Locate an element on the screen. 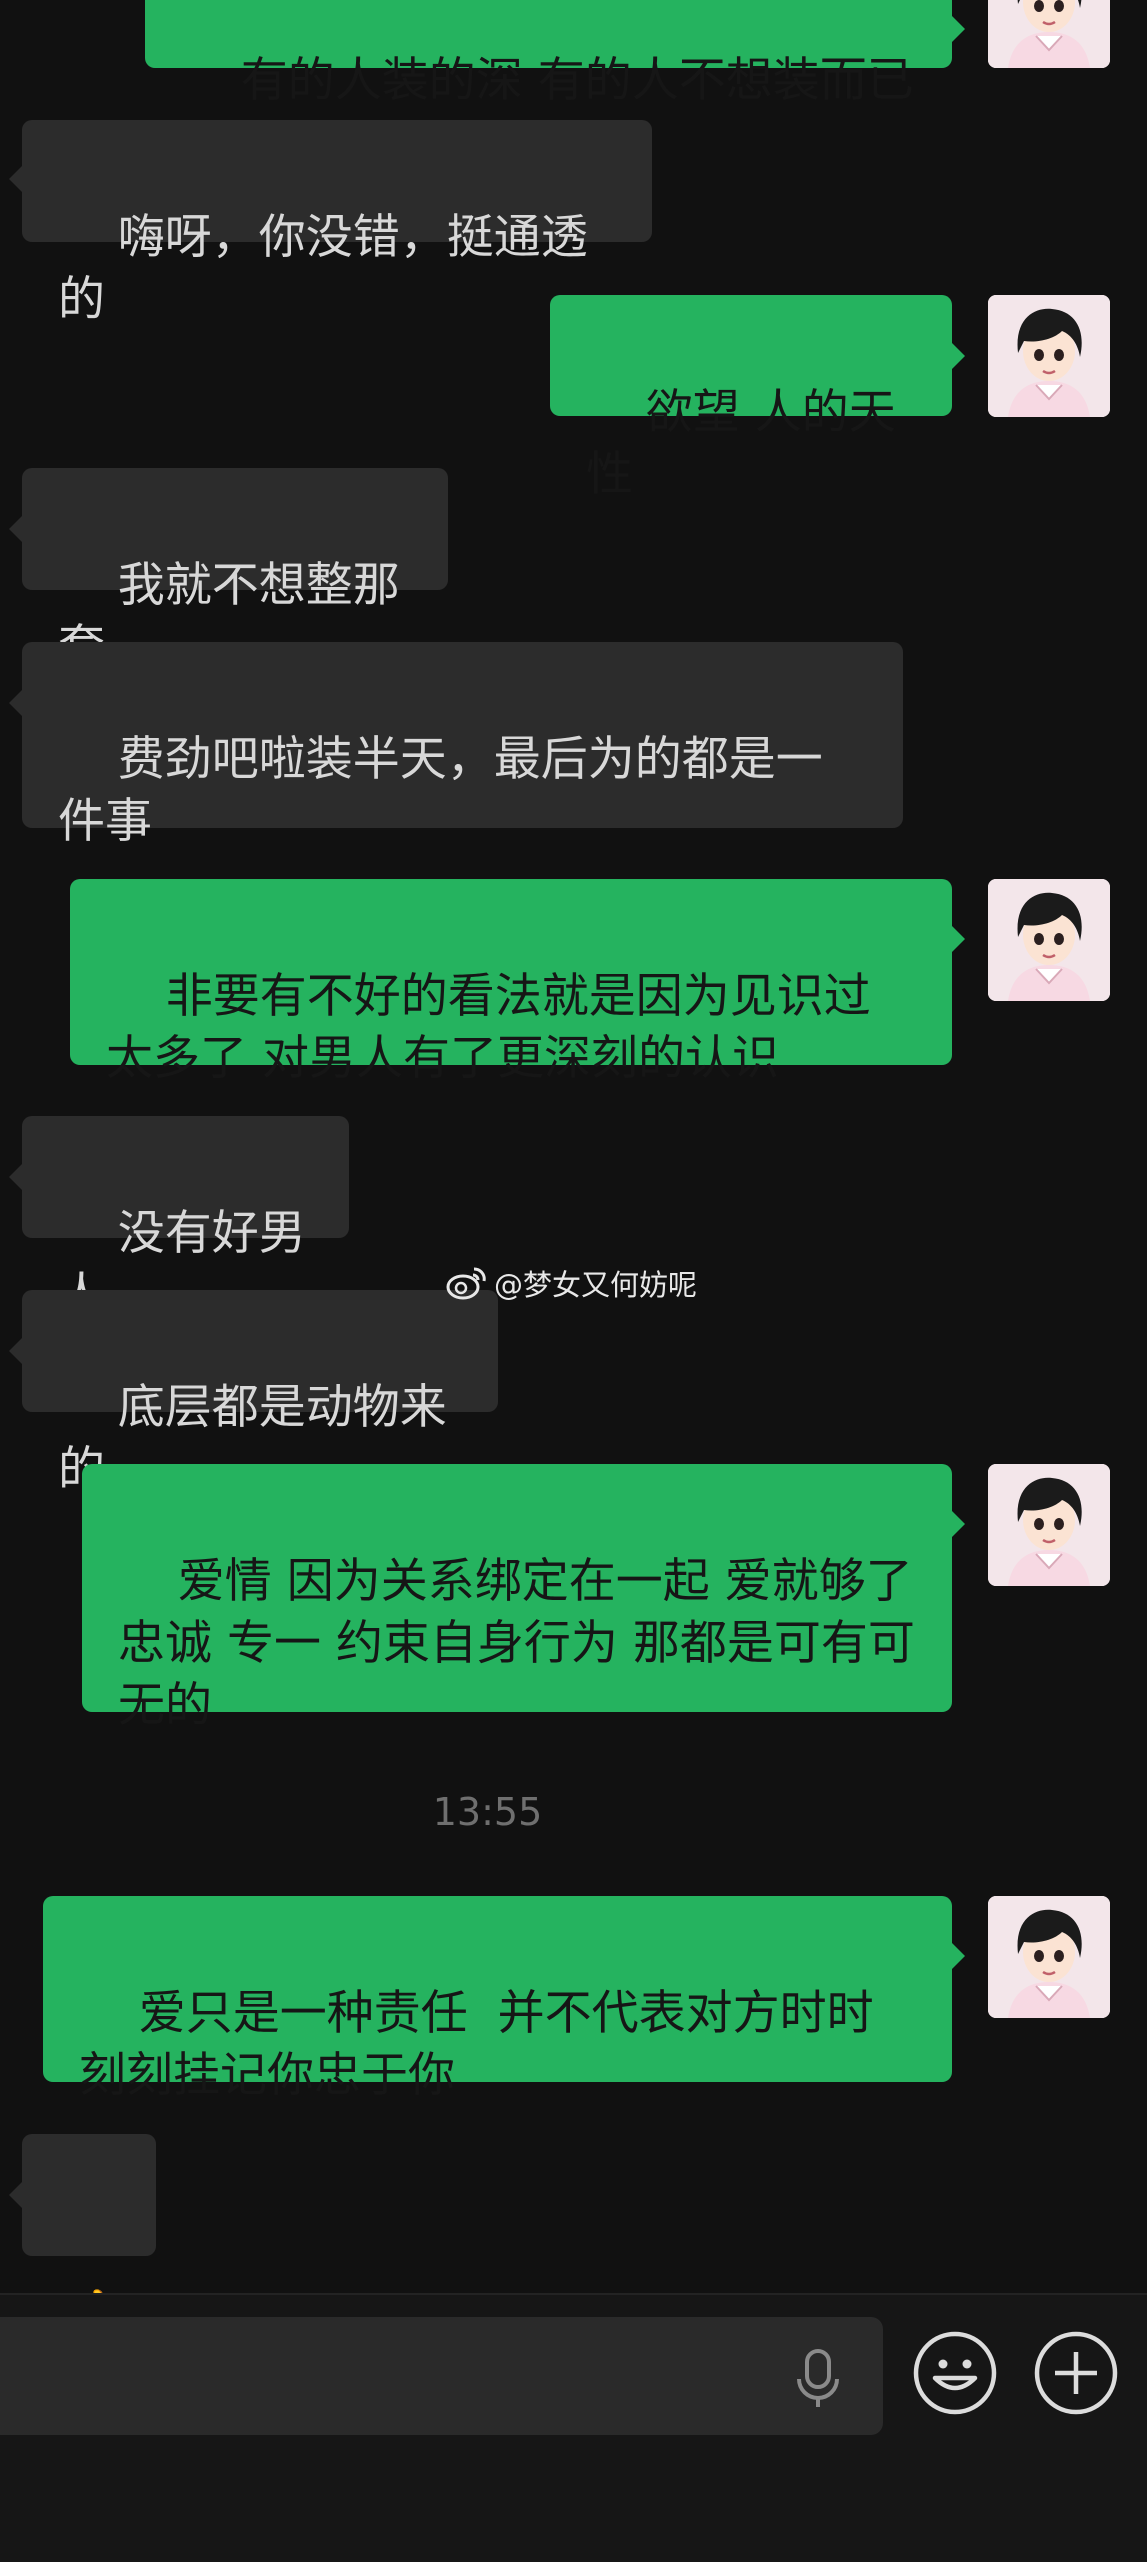 Image resolution: width=1147 pixels, height=2562 pixels. message-text: 非要有不好的看法就是因为见识过太多了 对男人有了更深刻的认识 is located at coordinates (488, 1027).